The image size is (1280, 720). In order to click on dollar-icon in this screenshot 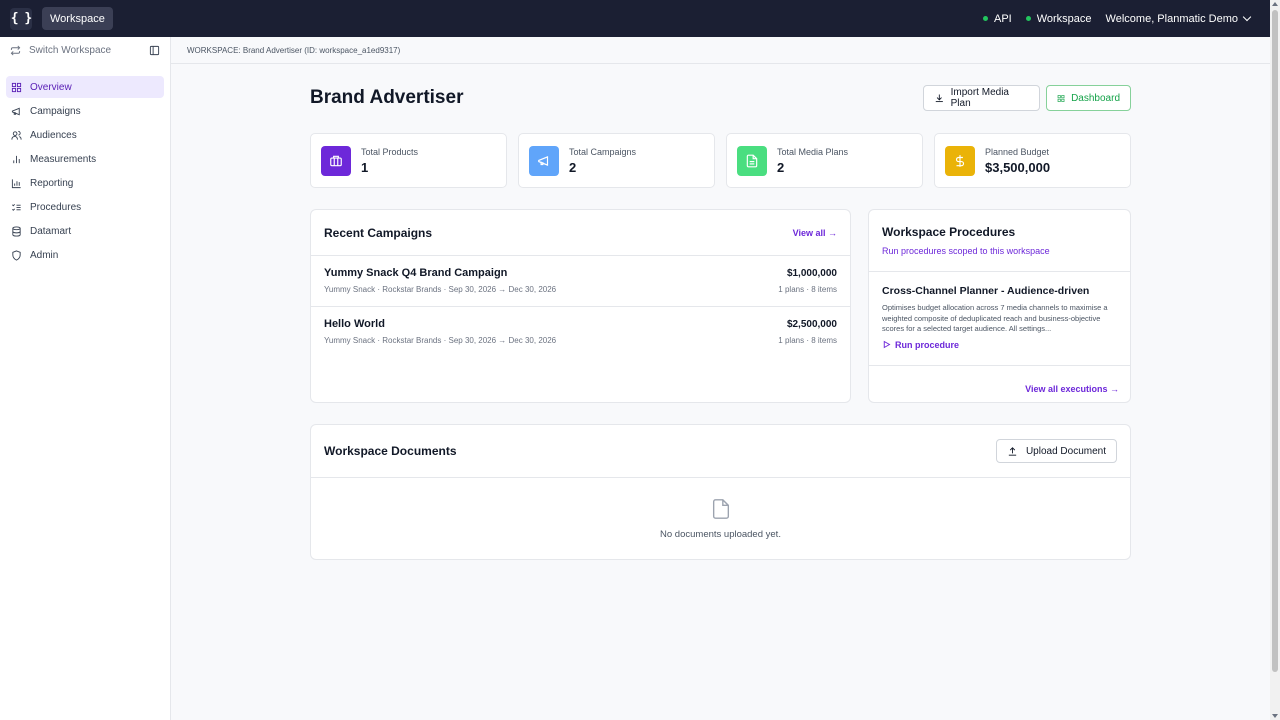, I will do `click(960, 160)`.